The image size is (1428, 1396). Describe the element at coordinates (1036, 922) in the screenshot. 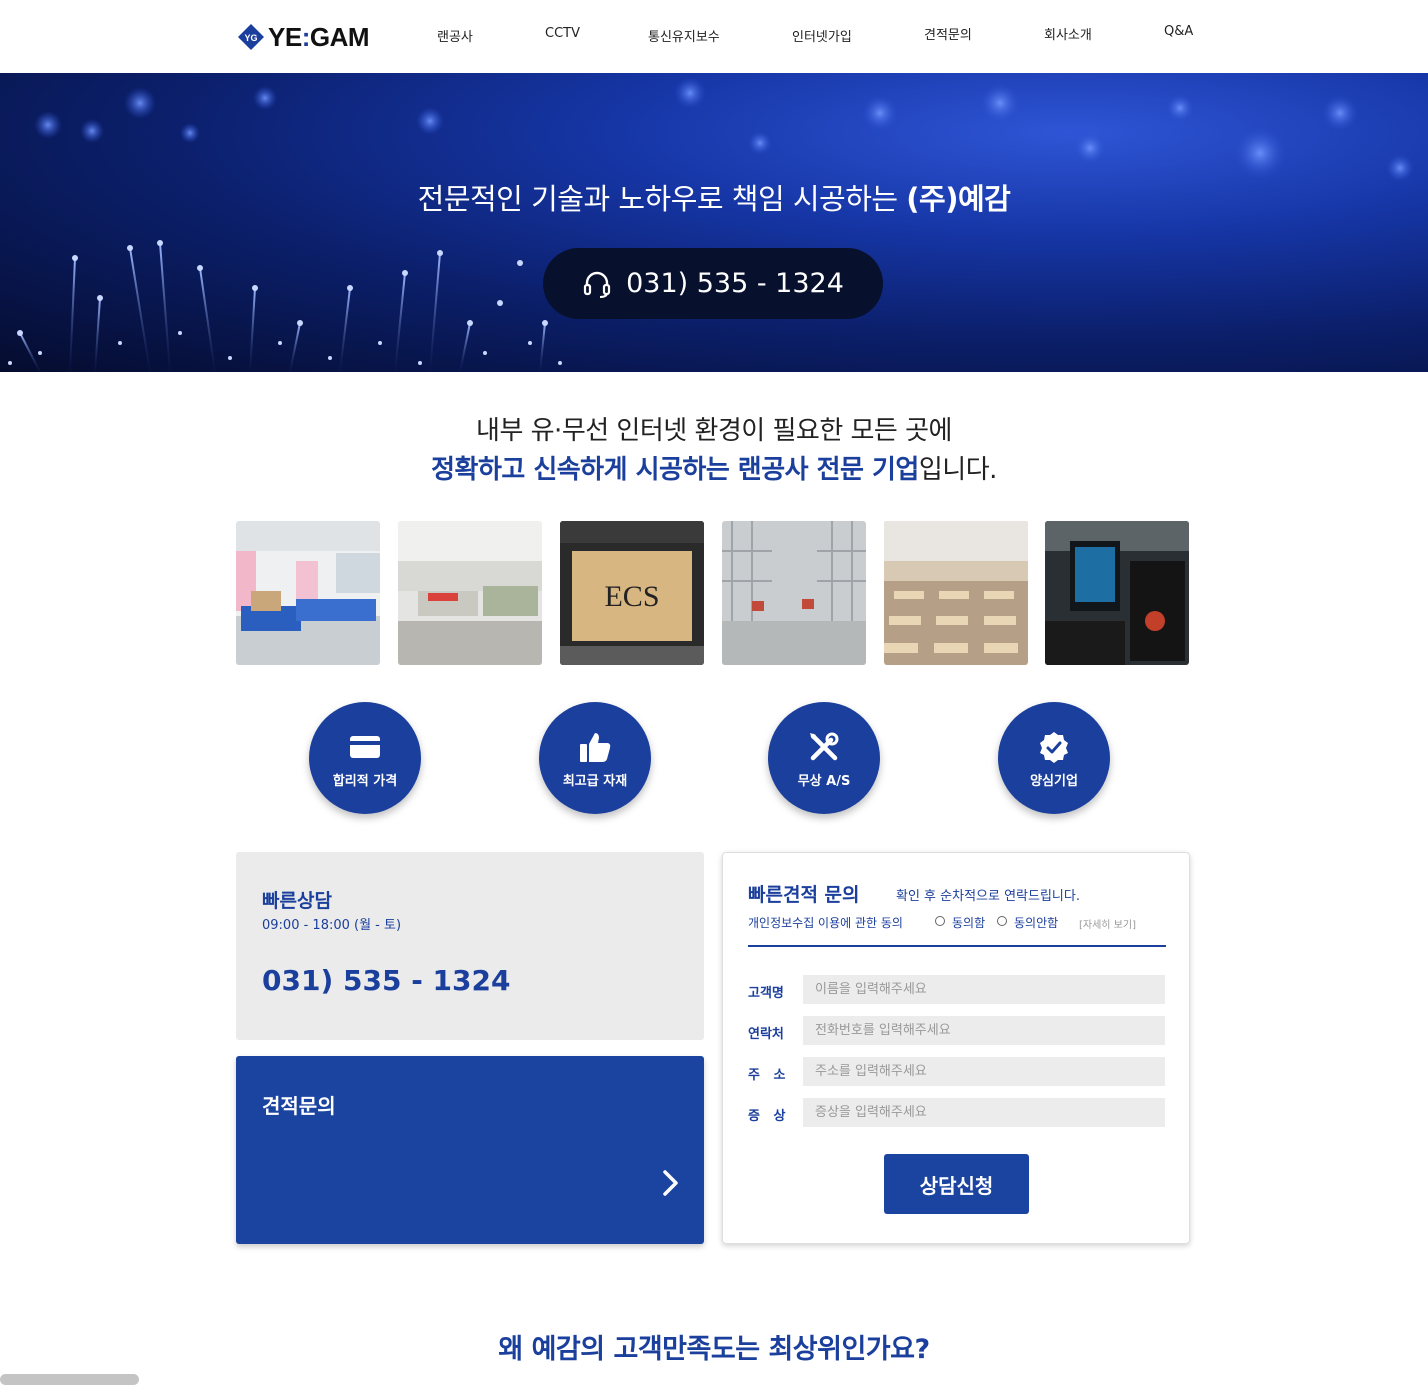

I see `disagree-label: 동의안함` at that location.